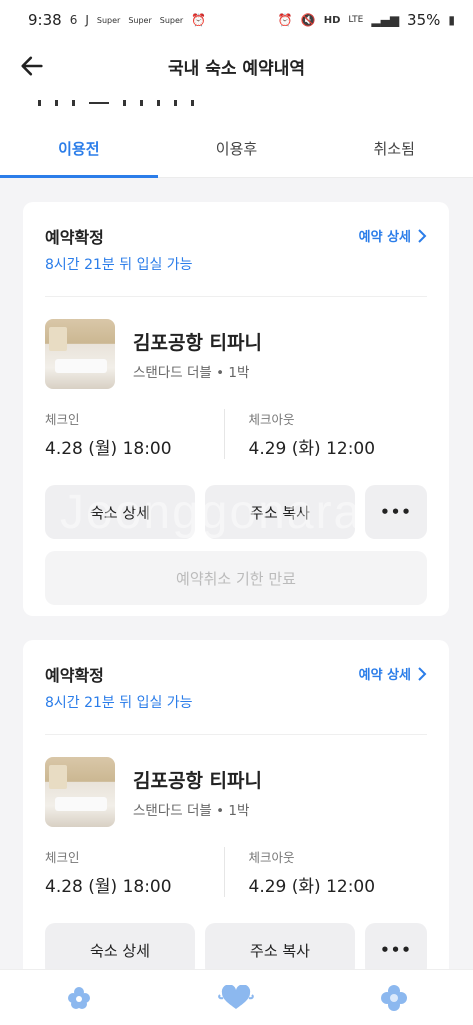 This screenshot has width=473, height=1025. What do you see at coordinates (79, 149) in the screenshot?
I see `tab-upcoming: 이용전` at bounding box center [79, 149].